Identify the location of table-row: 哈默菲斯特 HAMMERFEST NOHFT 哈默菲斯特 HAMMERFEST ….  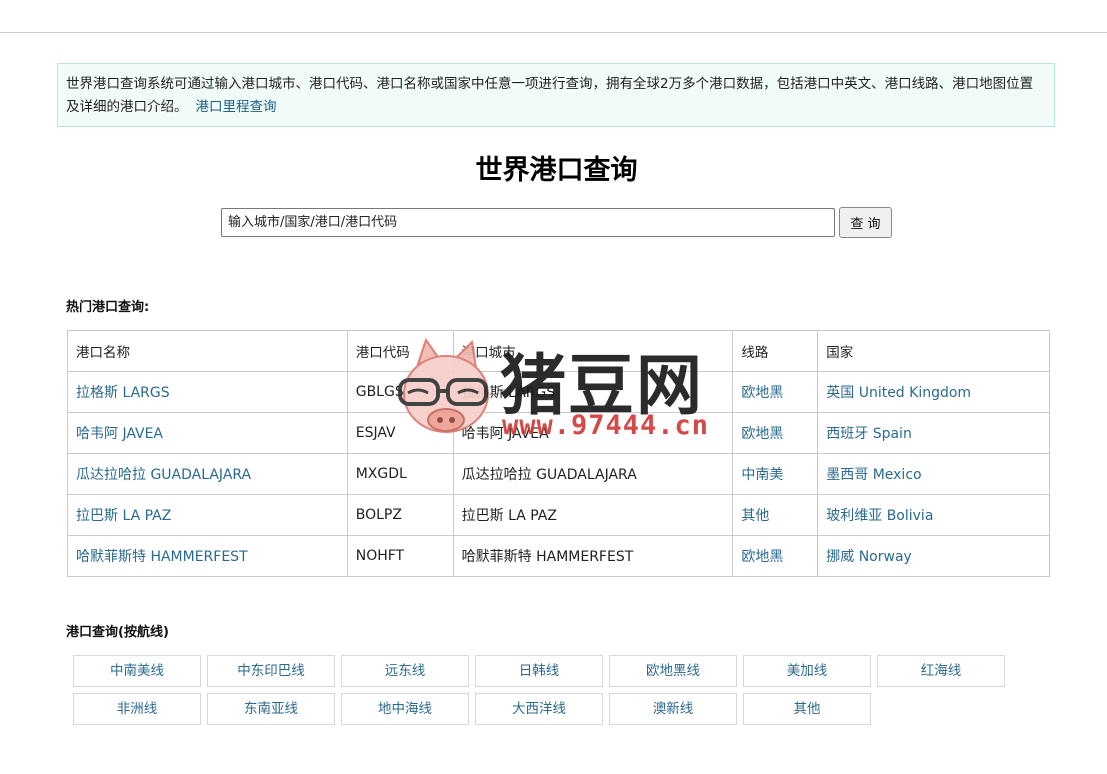
(558, 556).